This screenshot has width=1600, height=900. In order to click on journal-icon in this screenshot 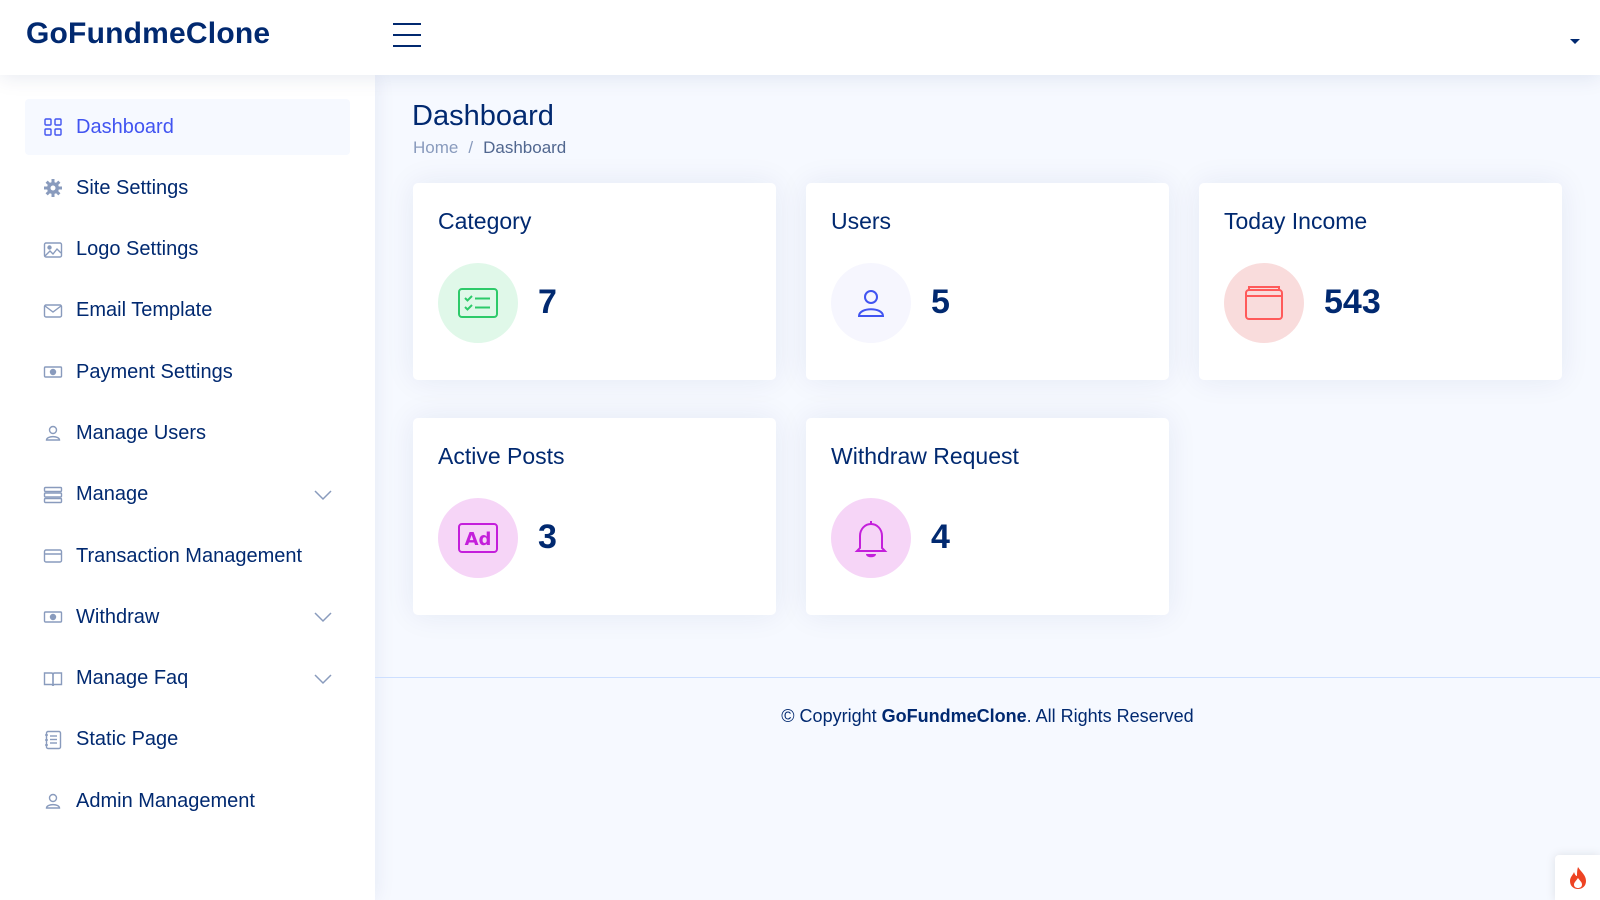, I will do `click(53, 740)`.